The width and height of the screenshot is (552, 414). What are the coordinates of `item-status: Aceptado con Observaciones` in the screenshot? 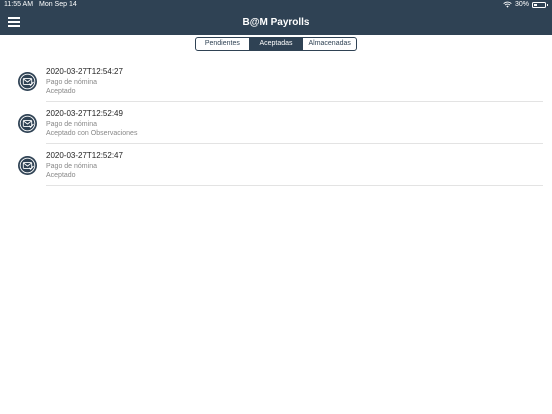 It's located at (92, 133).